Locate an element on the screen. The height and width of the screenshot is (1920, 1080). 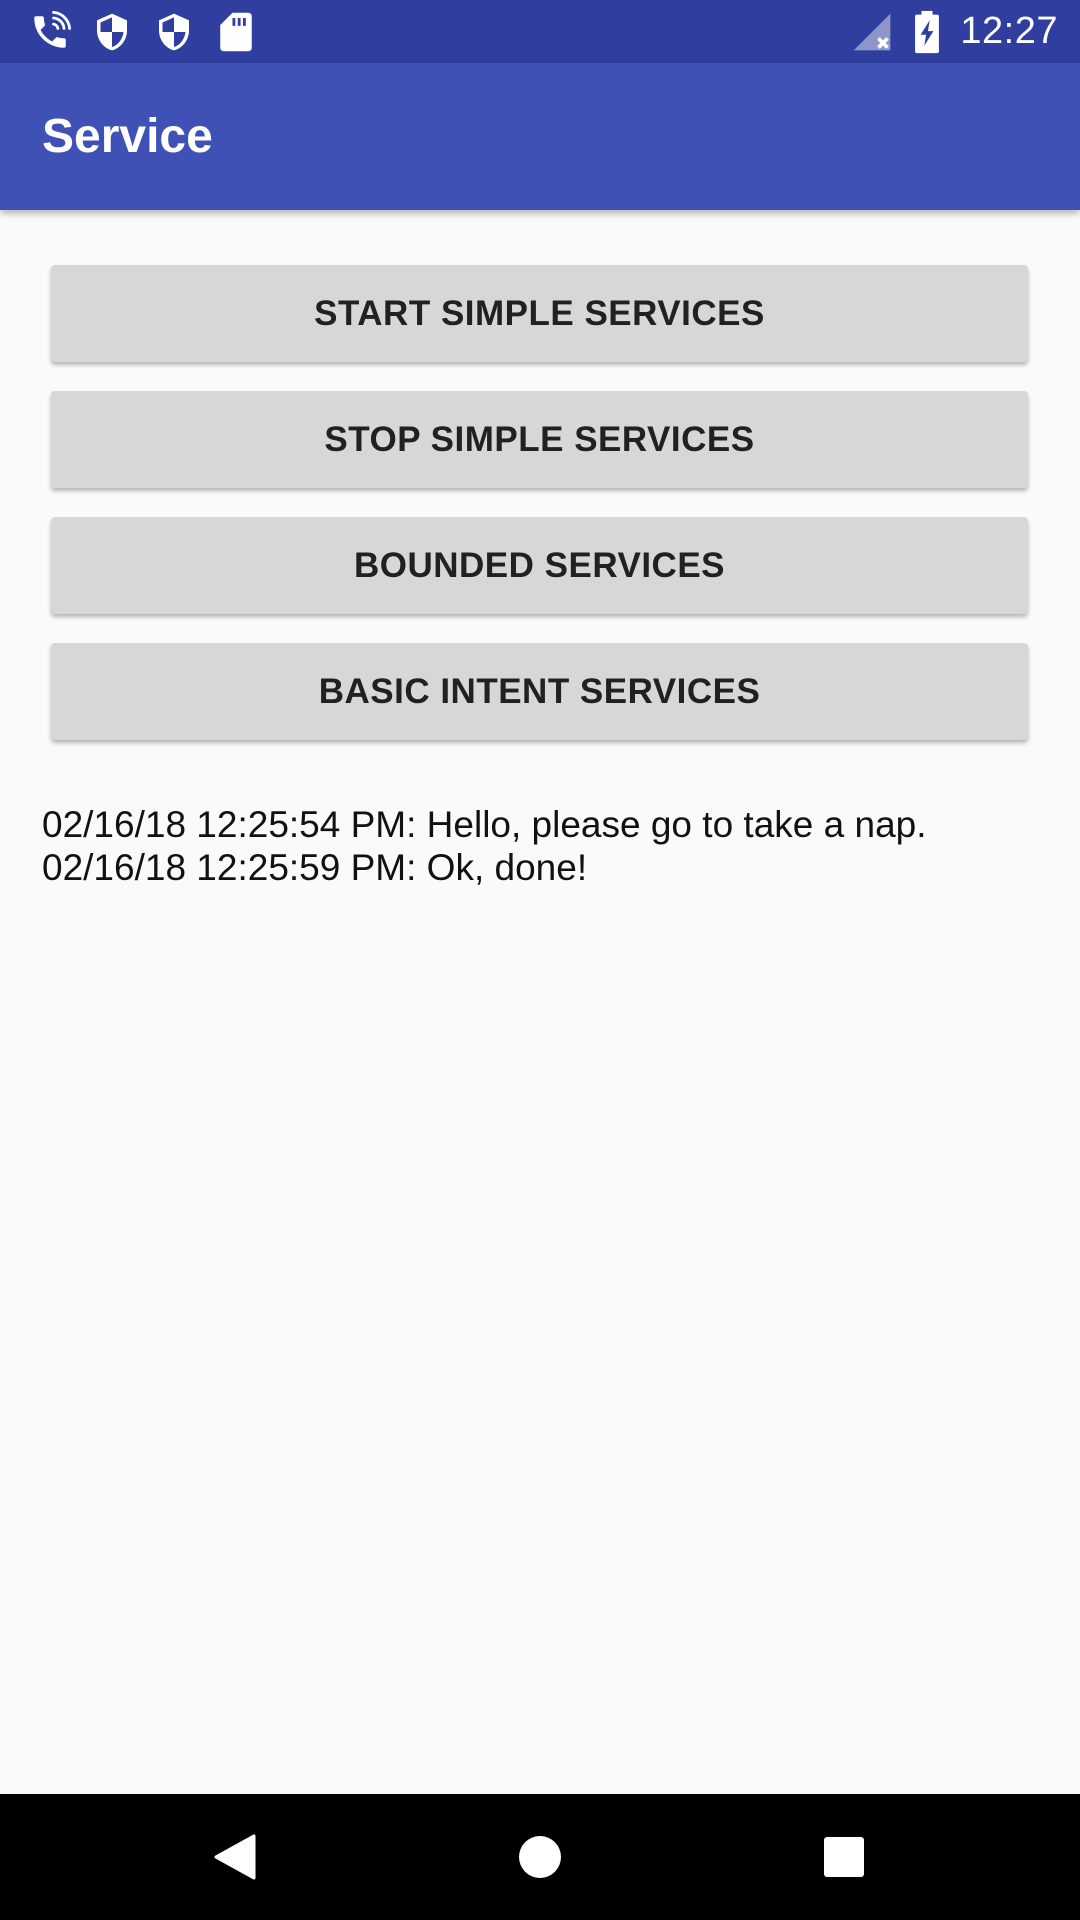
log-line: 02/16/18 12:25:59 PM: Ok, done! is located at coordinates (315, 867).